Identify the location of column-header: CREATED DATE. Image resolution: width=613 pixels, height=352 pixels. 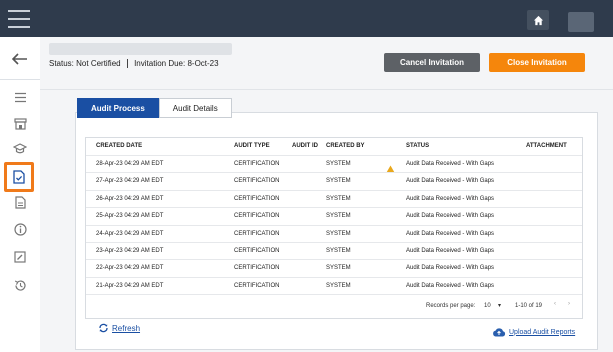
(119, 146).